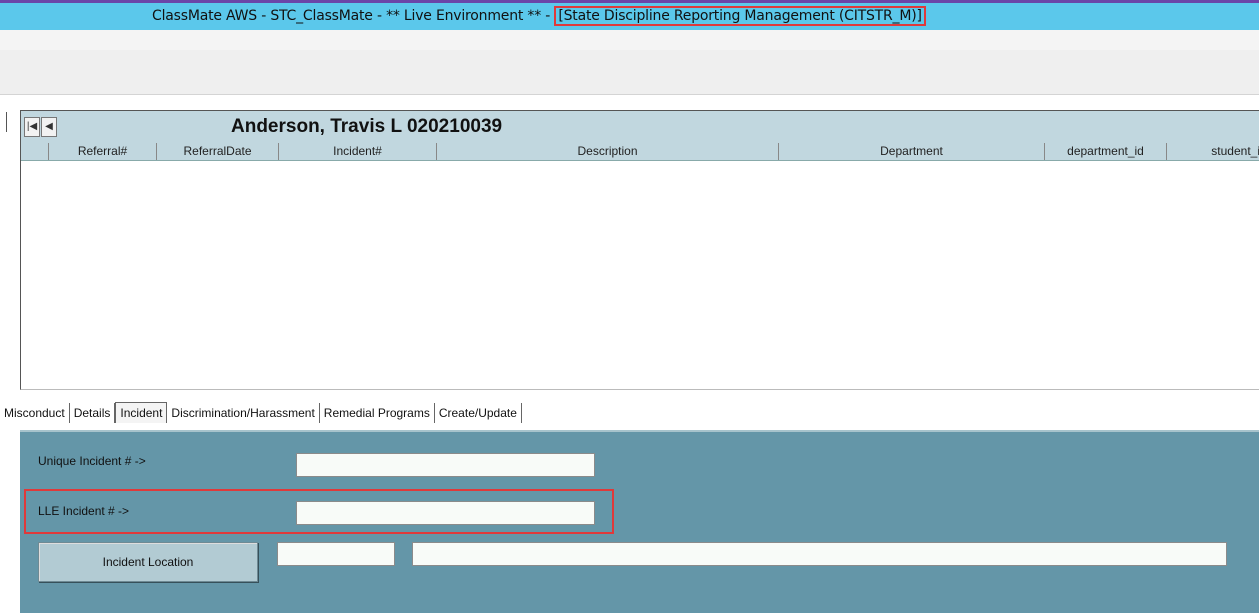 This screenshot has height=613, width=1259. What do you see at coordinates (629, 72) in the screenshot?
I see `toolbar-strip` at bounding box center [629, 72].